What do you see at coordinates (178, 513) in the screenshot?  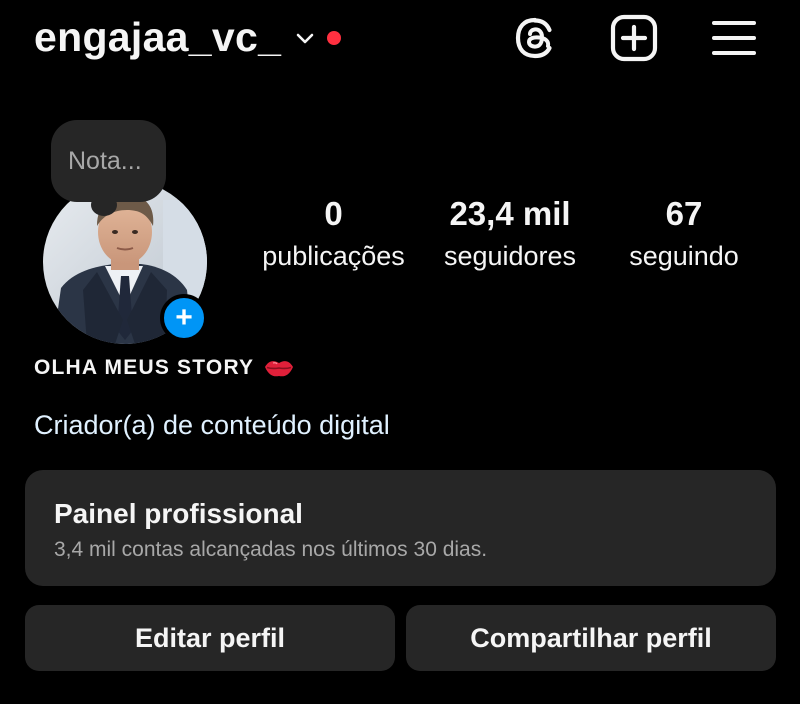 I see `dashboard-title: Painel profissional` at bounding box center [178, 513].